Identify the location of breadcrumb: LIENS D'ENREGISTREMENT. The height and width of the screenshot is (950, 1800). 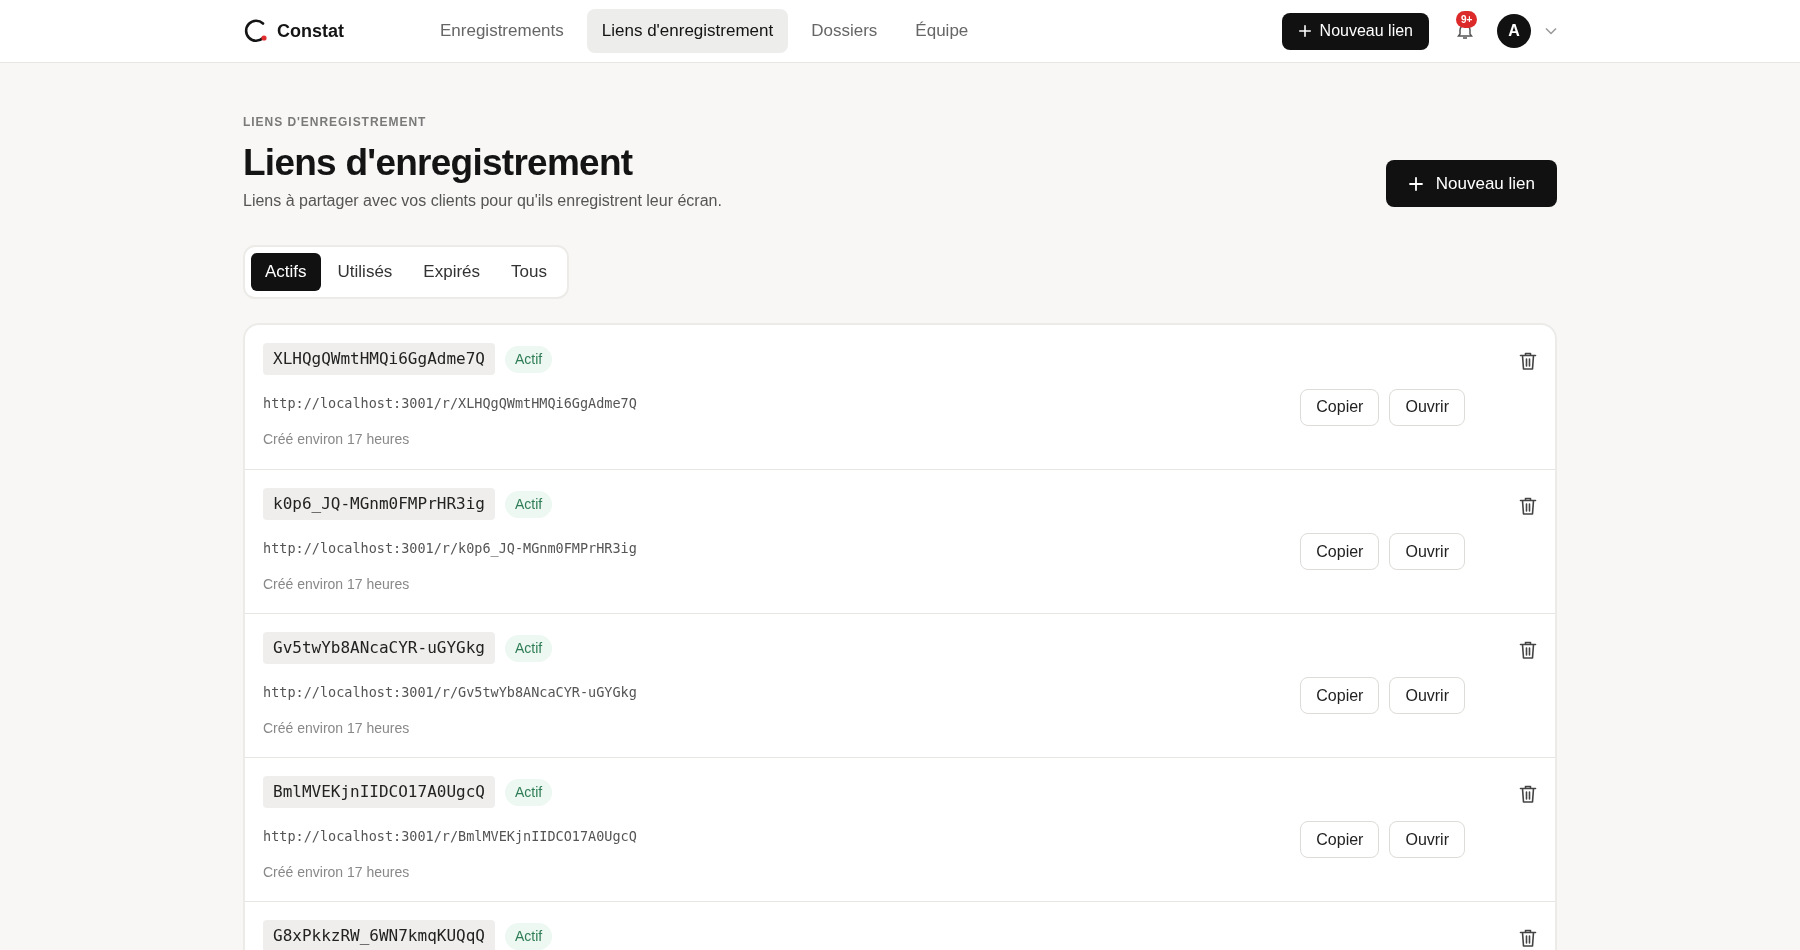
(335, 122).